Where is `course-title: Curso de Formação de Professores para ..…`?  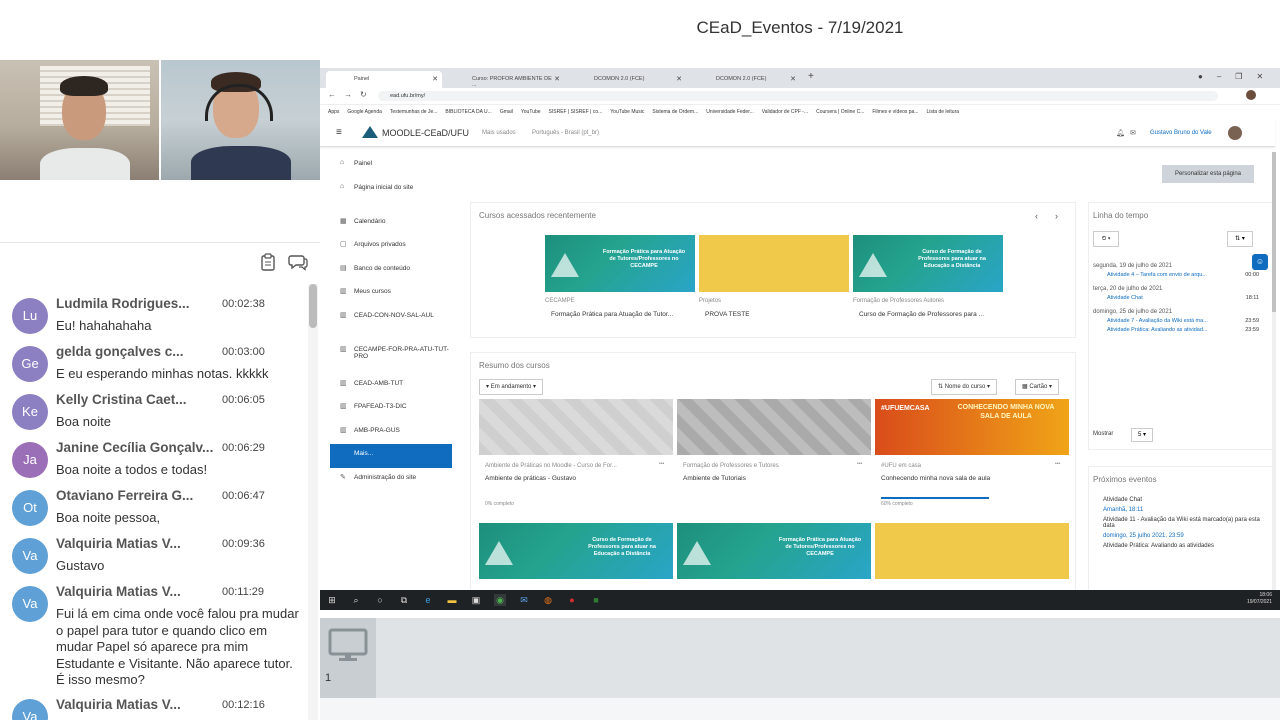
course-title: Curso de Formação de Professores para ..… is located at coordinates (921, 314).